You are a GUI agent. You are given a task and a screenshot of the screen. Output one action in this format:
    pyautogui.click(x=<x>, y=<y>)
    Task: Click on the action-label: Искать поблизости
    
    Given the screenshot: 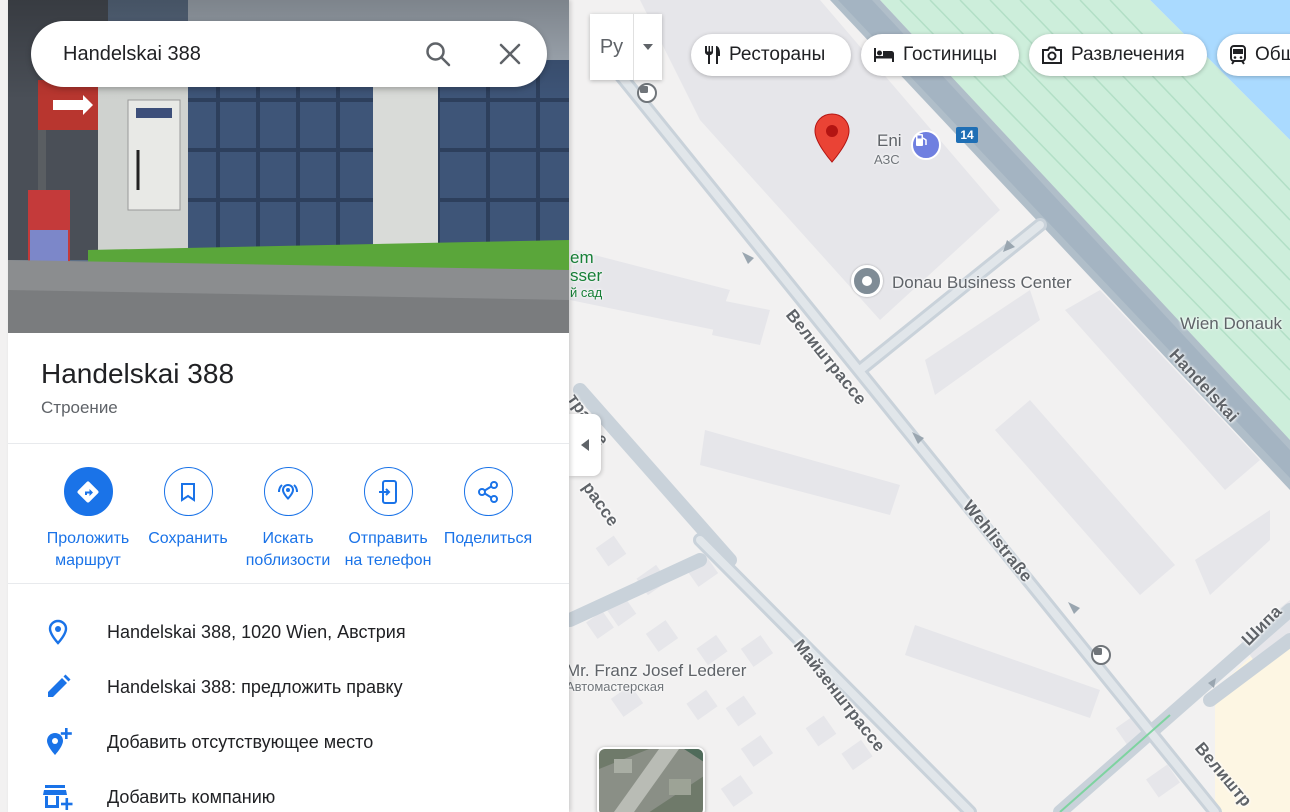 What is the action you would take?
    pyautogui.click(x=288, y=549)
    